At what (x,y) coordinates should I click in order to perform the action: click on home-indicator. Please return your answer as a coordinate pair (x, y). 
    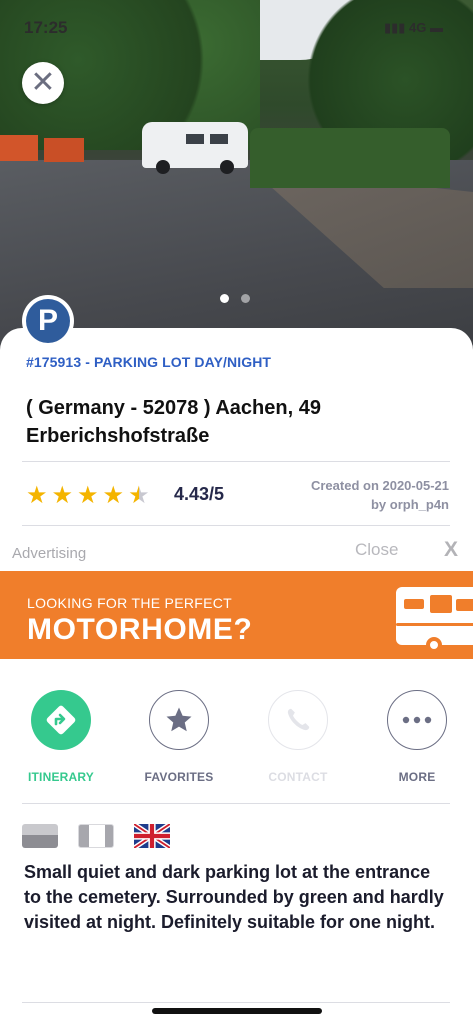
    Looking at the image, I should click on (237, 1011).